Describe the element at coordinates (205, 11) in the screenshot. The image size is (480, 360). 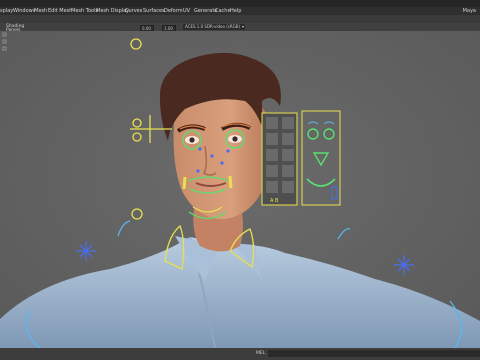
I see `menu-generate: Generate` at that location.